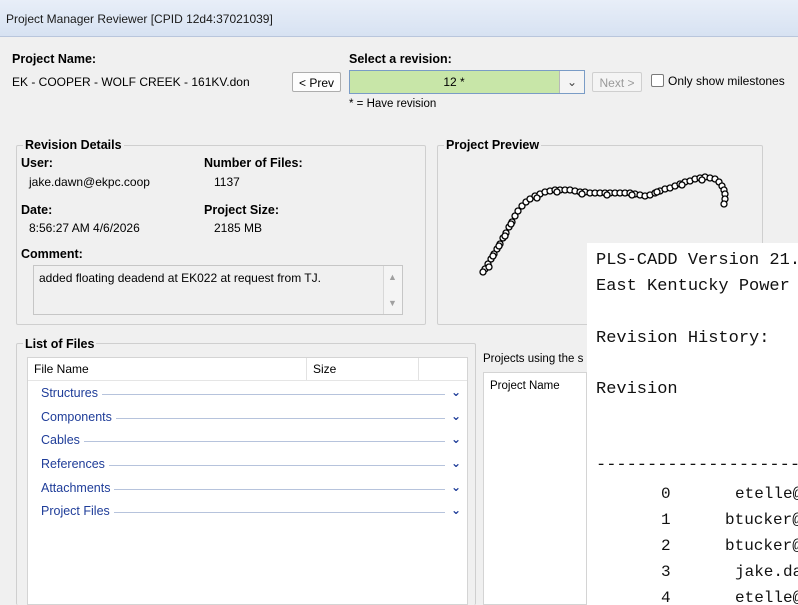  Describe the element at coordinates (238, 228) in the screenshot. I see `project-size-value: 2185 MB` at that location.